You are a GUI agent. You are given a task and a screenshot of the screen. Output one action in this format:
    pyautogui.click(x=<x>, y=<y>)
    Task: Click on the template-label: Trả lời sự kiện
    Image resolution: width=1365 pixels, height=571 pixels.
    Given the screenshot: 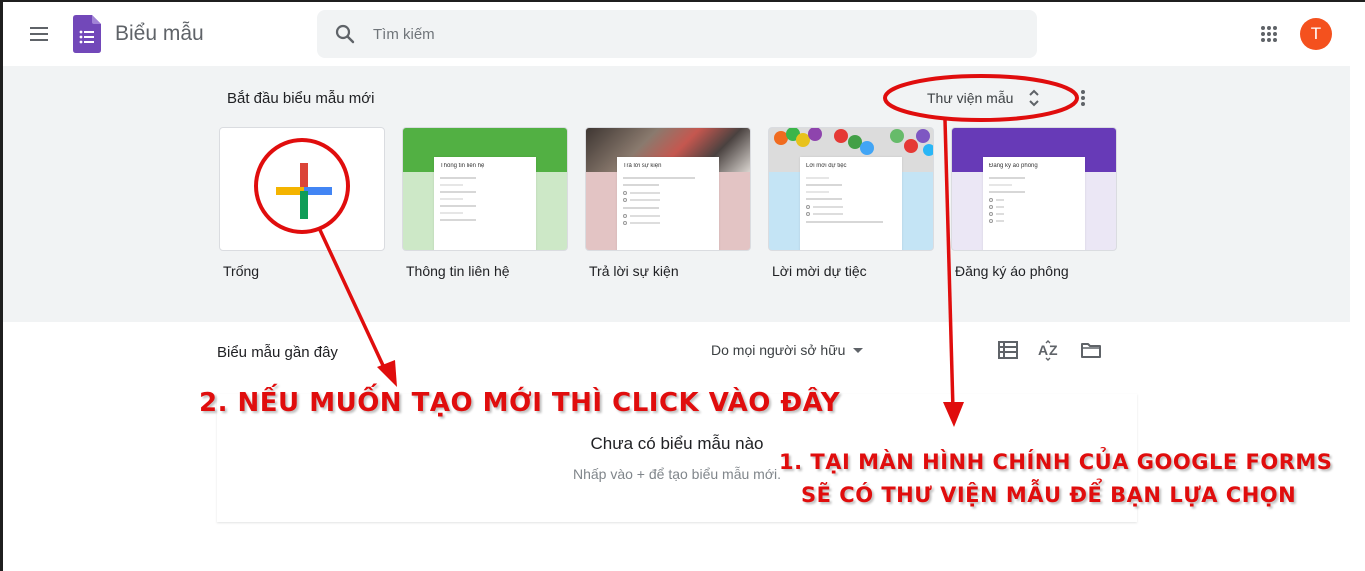 What is the action you would take?
    pyautogui.click(x=634, y=271)
    